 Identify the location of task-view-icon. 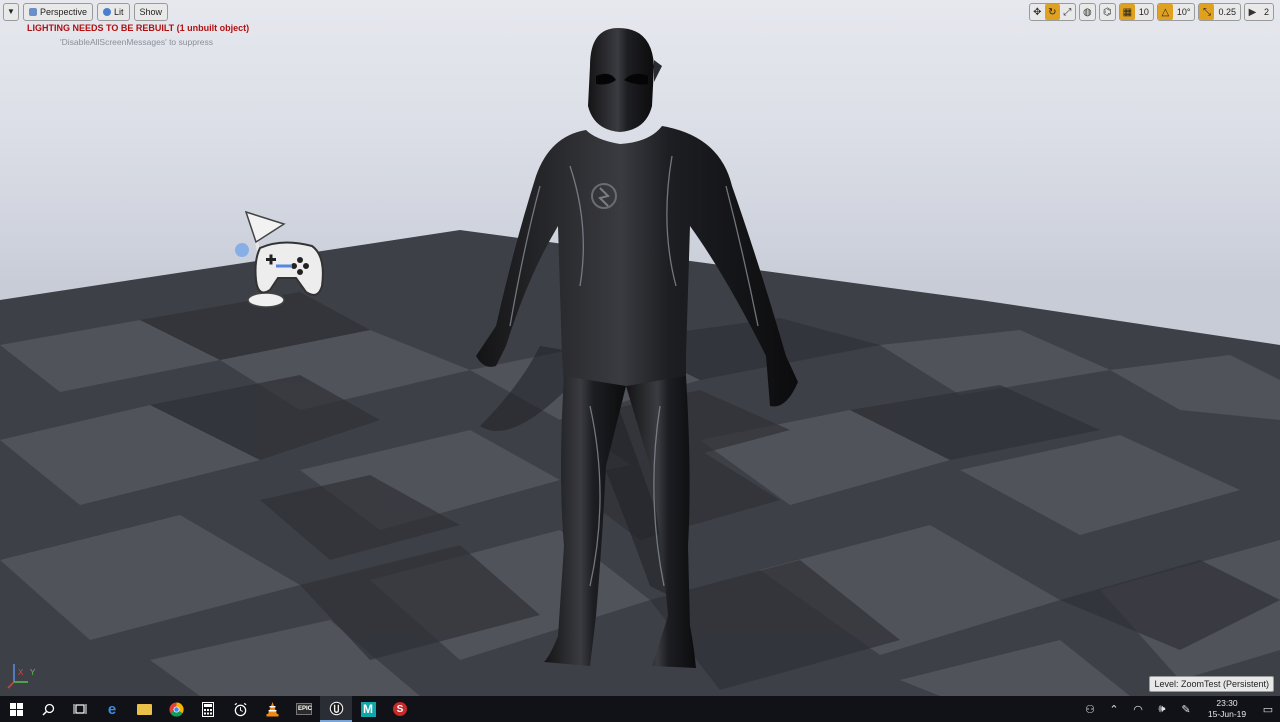
(80, 709).